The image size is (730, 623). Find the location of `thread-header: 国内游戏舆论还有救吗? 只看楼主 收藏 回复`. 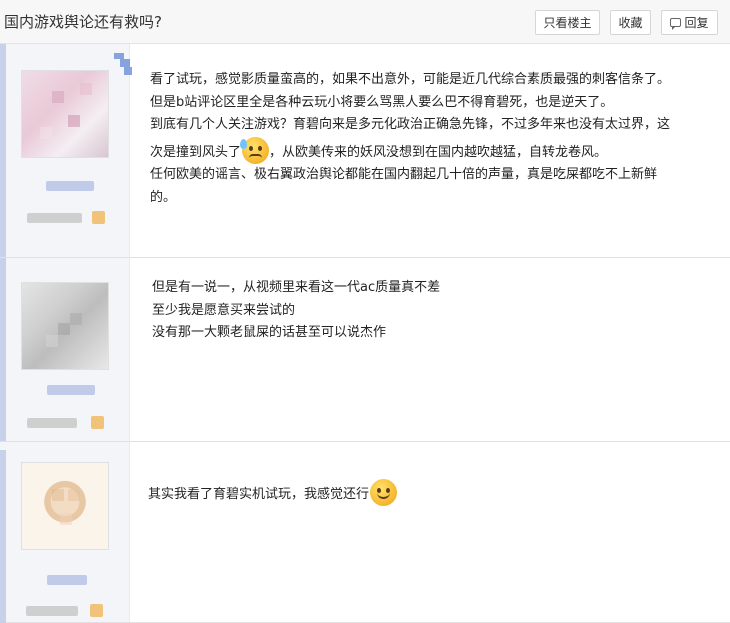

thread-header: 国内游戏舆论还有救吗? 只看楼主 收藏 回复 is located at coordinates (365, 22).